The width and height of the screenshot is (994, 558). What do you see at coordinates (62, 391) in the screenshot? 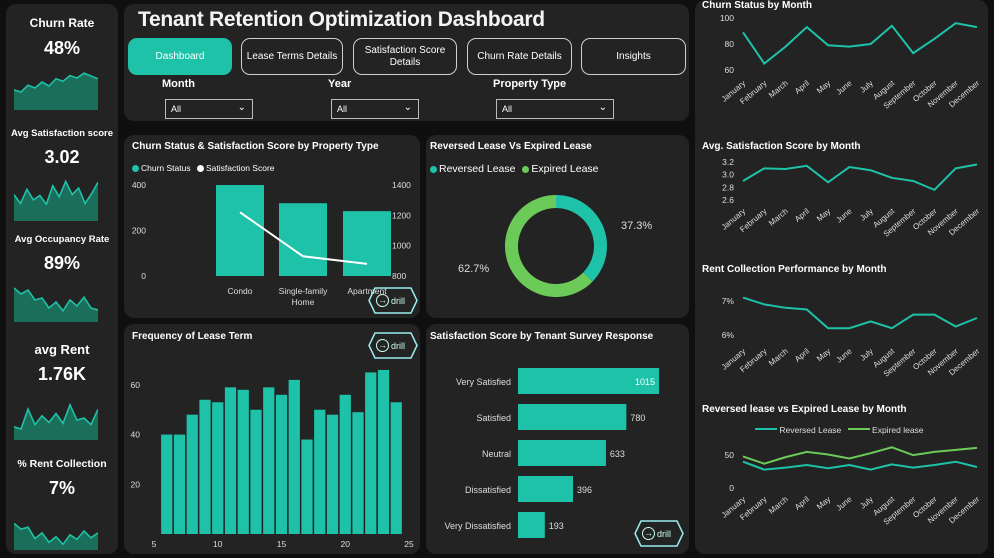
I see `kpi-avg-rent: avg Rent 1.76K` at bounding box center [62, 391].